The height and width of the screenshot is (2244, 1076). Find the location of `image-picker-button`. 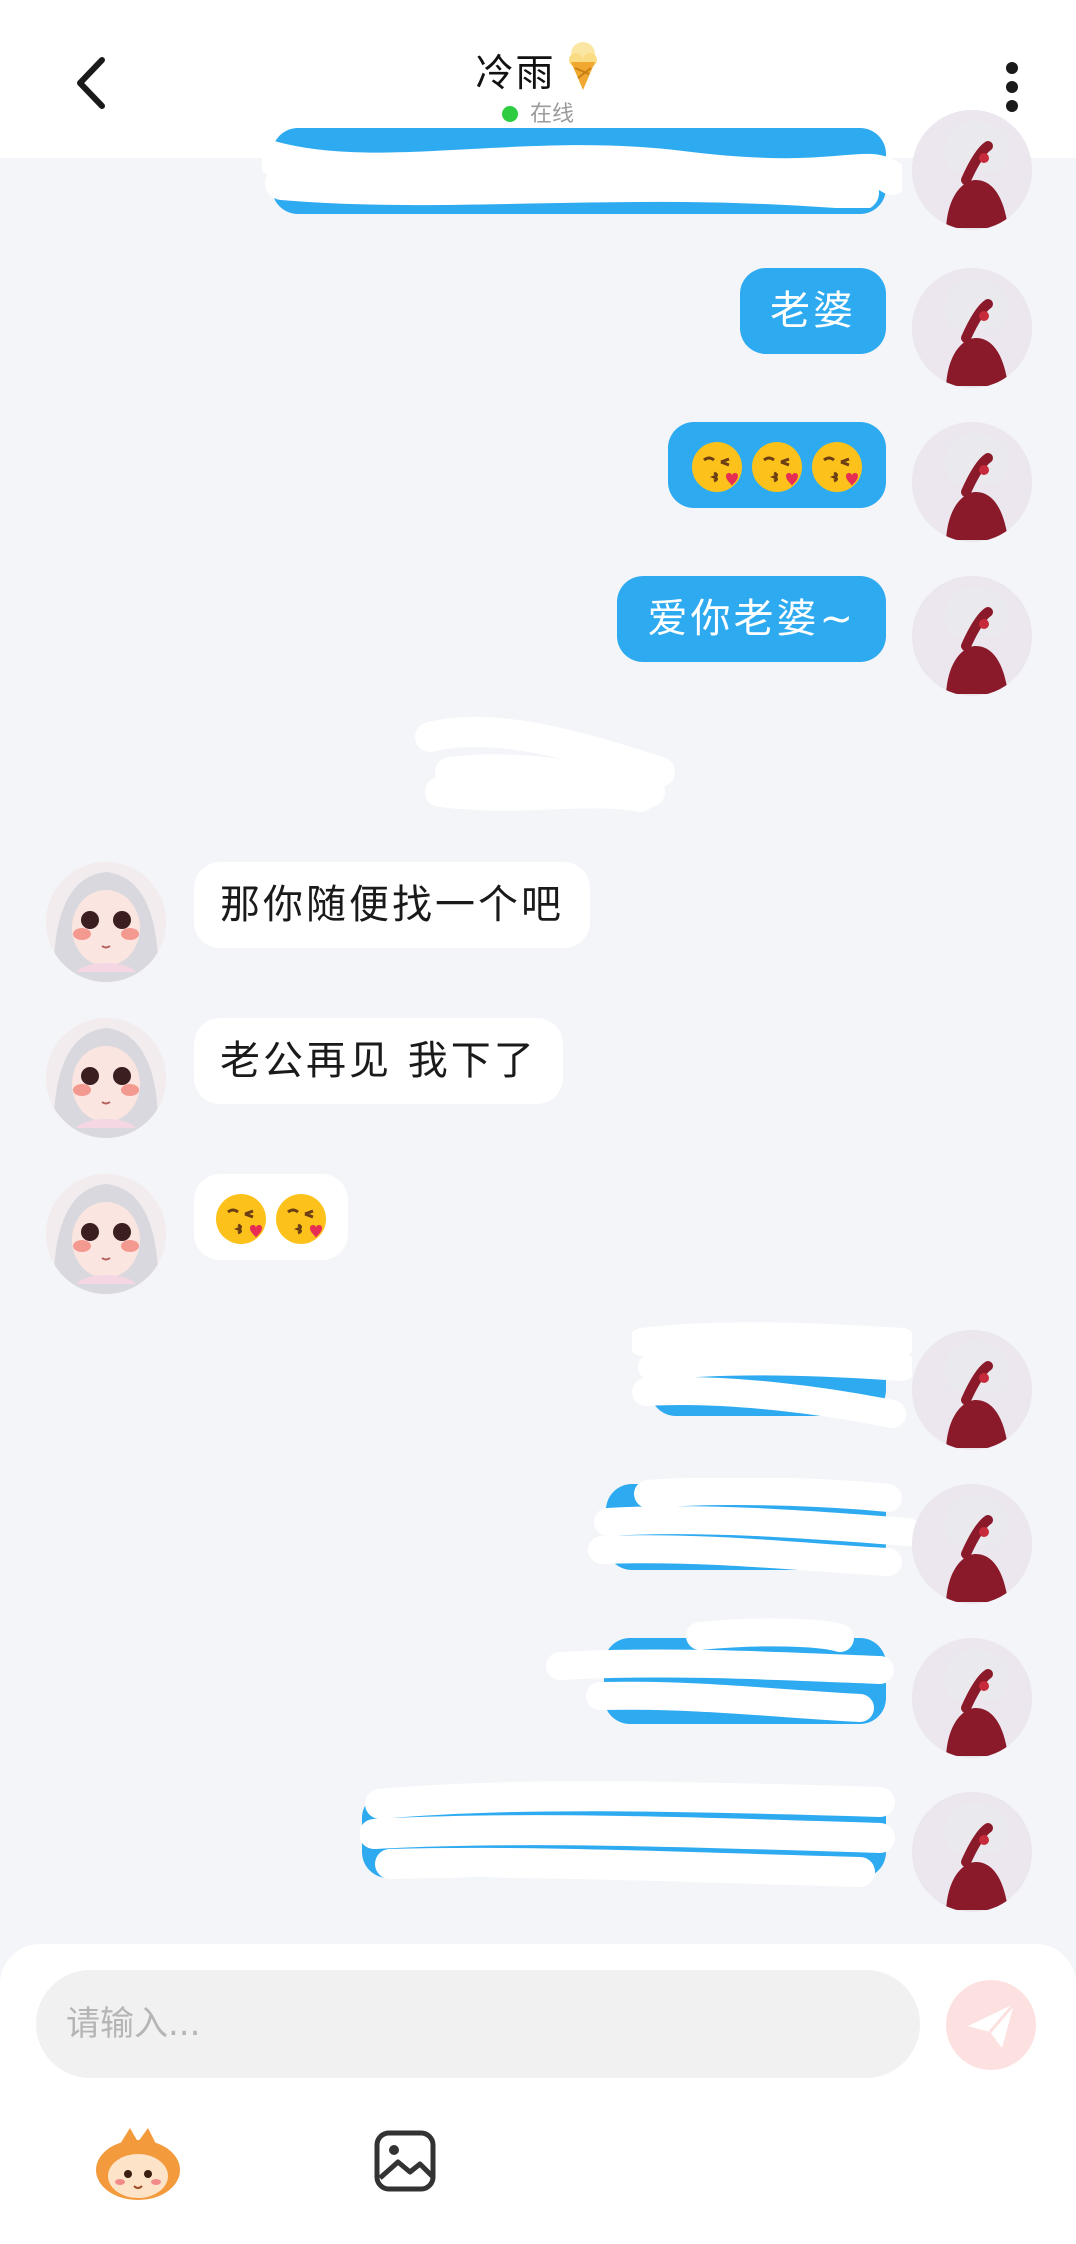

image-picker-button is located at coordinates (405, 2161).